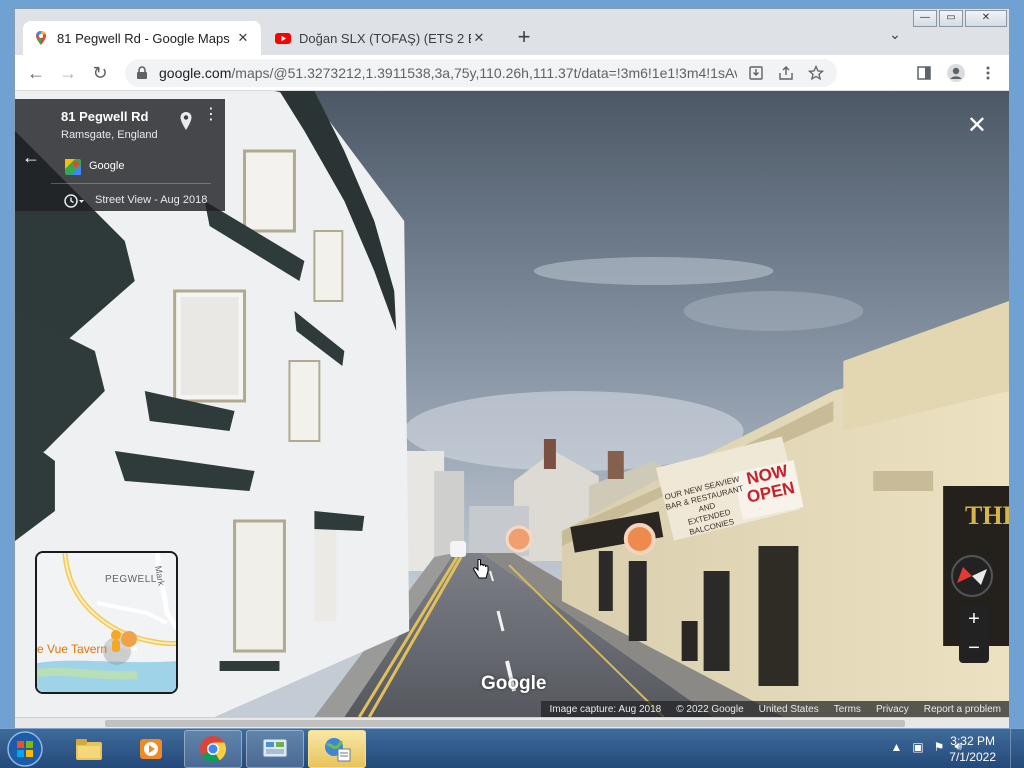 The image size is (1024, 768). What do you see at coordinates (186, 121) in the screenshot?
I see `location-pin-icon` at bounding box center [186, 121].